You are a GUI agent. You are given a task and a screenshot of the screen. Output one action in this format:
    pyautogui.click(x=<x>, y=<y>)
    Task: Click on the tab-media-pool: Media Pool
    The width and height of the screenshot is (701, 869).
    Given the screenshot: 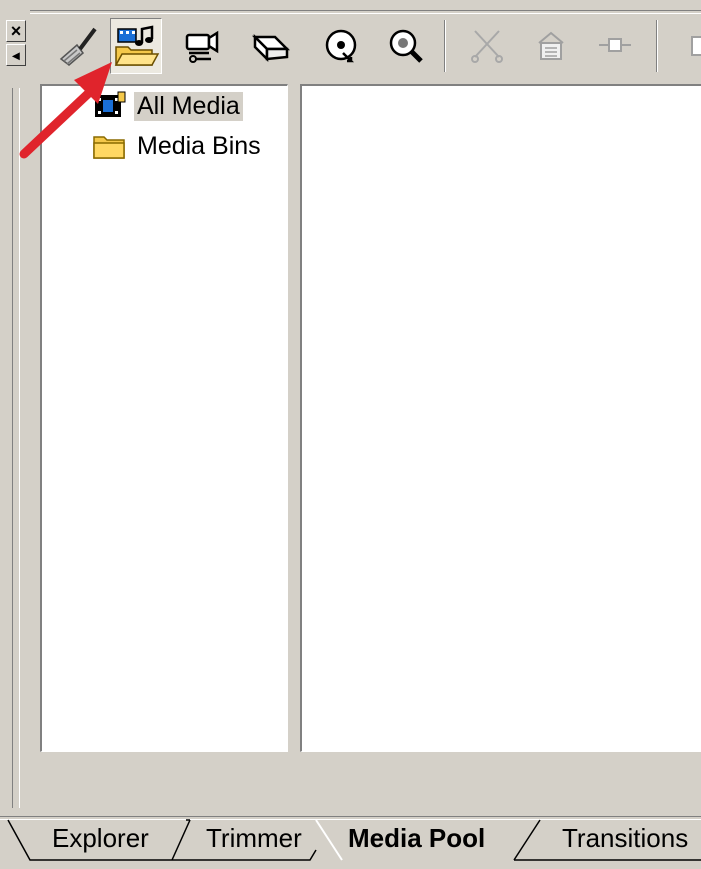 What is the action you would take?
    pyautogui.click(x=416, y=838)
    